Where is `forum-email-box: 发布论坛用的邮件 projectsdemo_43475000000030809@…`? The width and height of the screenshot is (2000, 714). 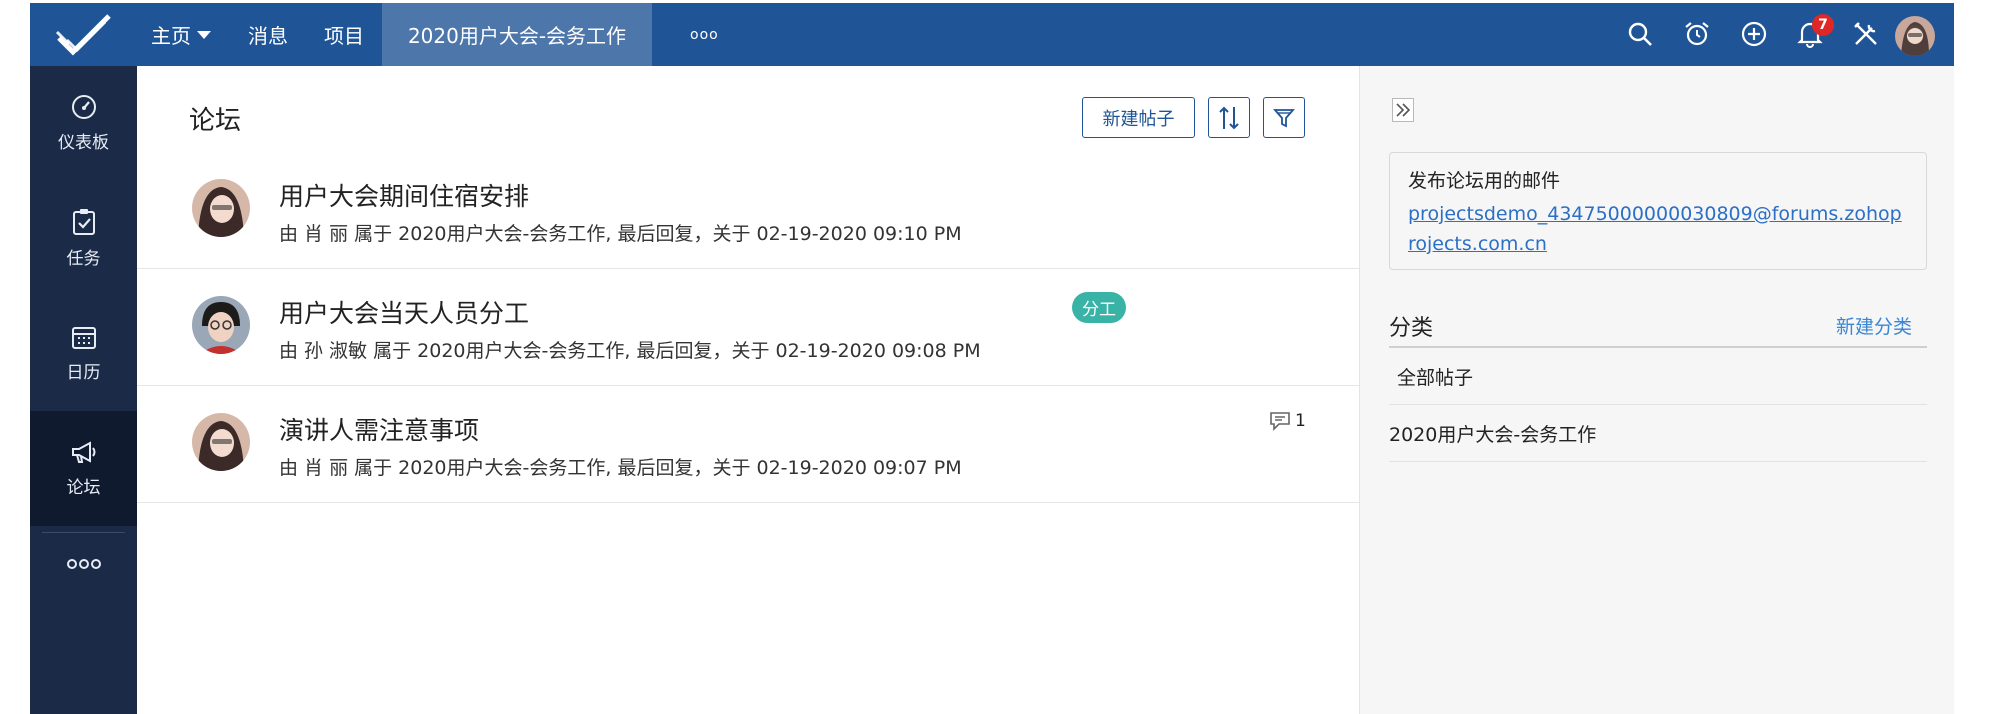 forum-email-box: 发布论坛用的邮件 projectsdemo_43475000000030809@… is located at coordinates (1658, 211).